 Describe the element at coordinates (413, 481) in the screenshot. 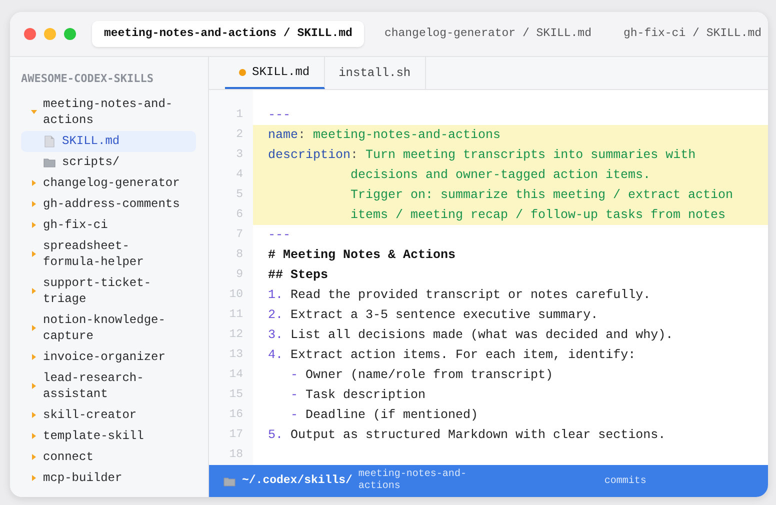

I see `status-skill: meeting-notes-and-actions` at that location.